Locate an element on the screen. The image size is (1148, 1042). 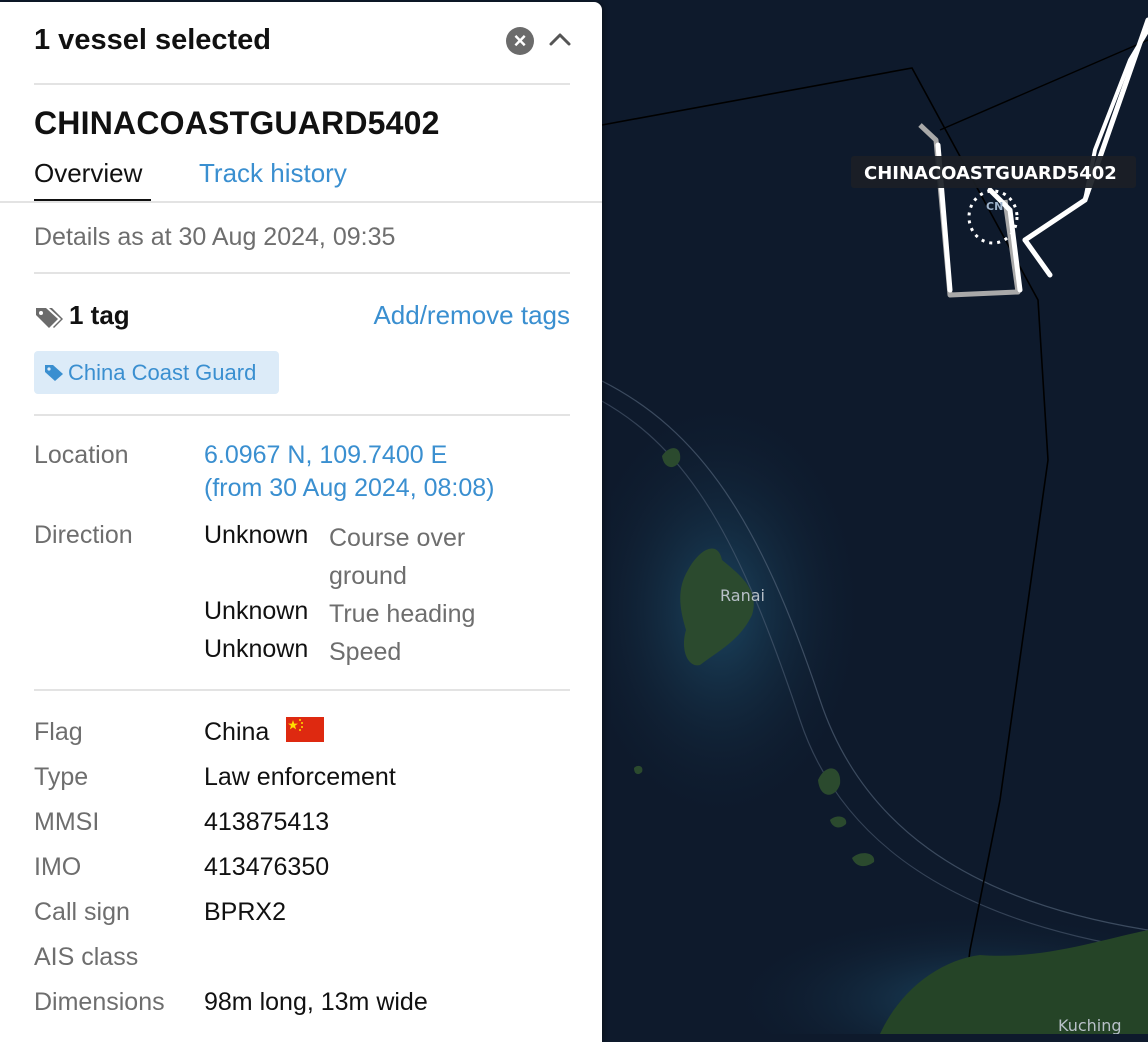
dimensions-label: Dimensions is located at coordinates (99, 1002).